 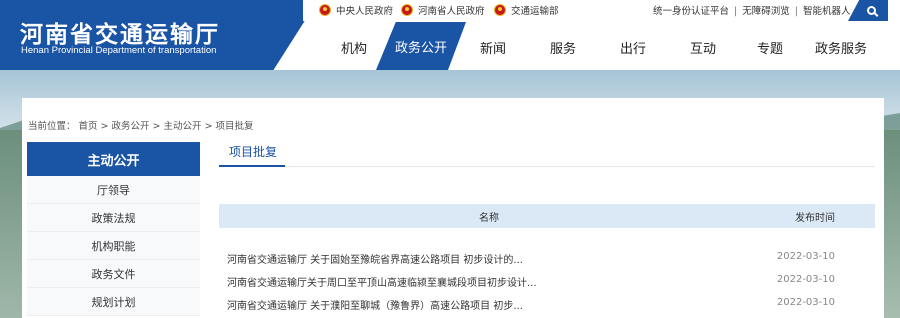 What do you see at coordinates (11, 224) in the screenshot?
I see `left-scenery` at bounding box center [11, 224].